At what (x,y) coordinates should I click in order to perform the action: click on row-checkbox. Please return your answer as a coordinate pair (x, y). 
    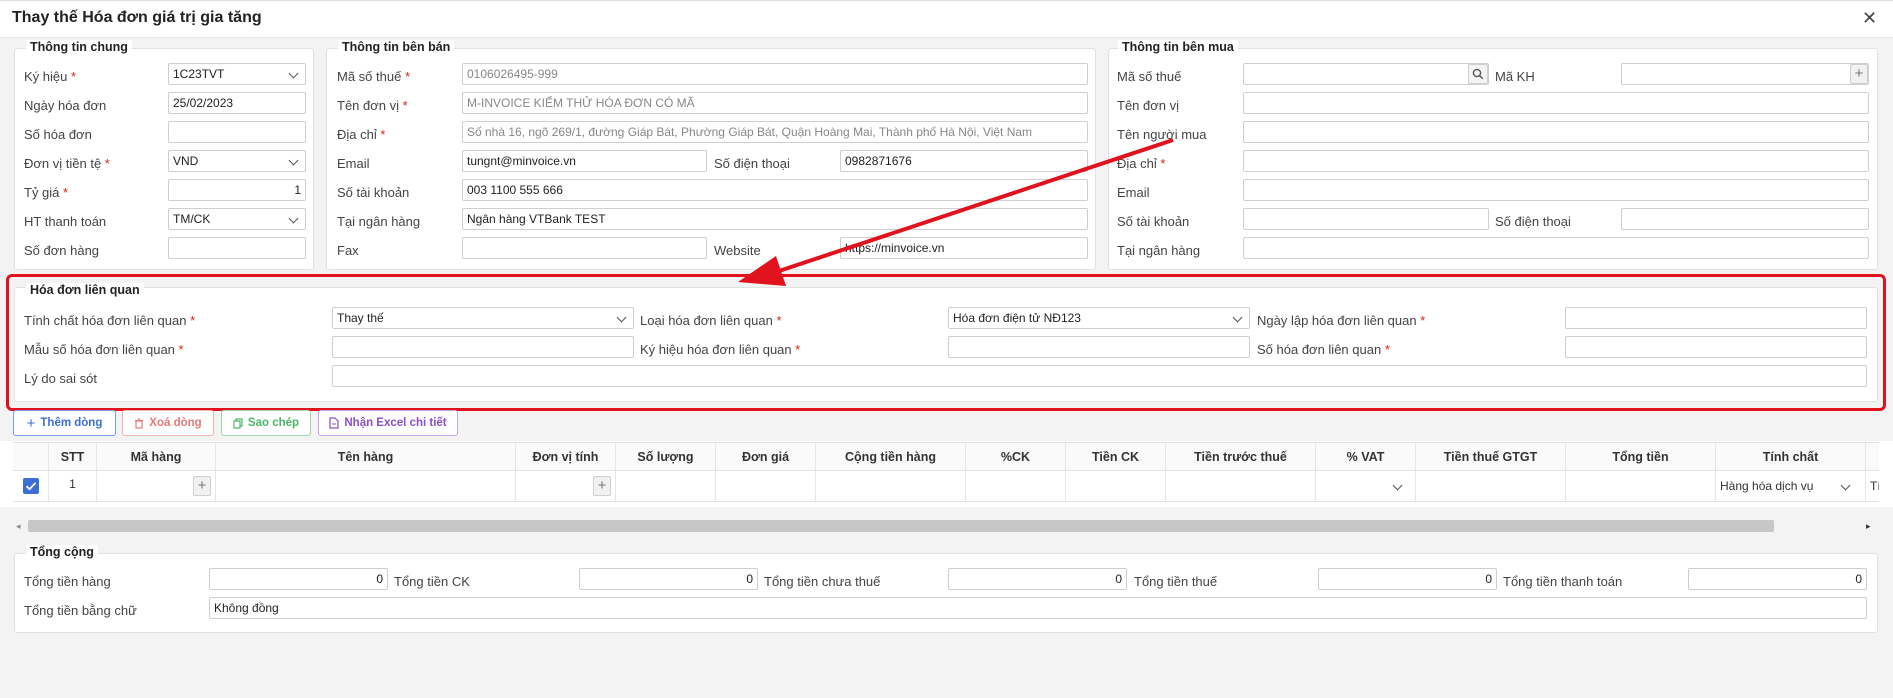
    Looking at the image, I should click on (31, 486).